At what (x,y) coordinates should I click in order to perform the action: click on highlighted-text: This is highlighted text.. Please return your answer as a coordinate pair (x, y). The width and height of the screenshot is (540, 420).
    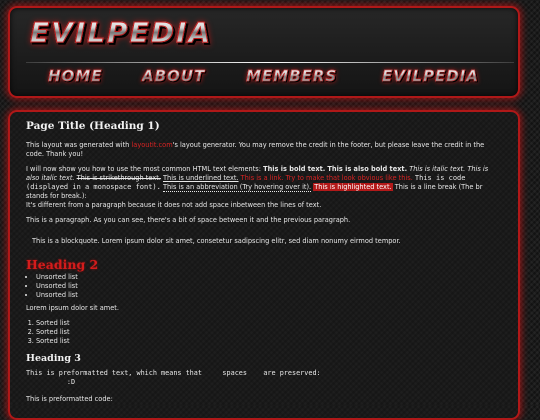
    Looking at the image, I should click on (353, 187).